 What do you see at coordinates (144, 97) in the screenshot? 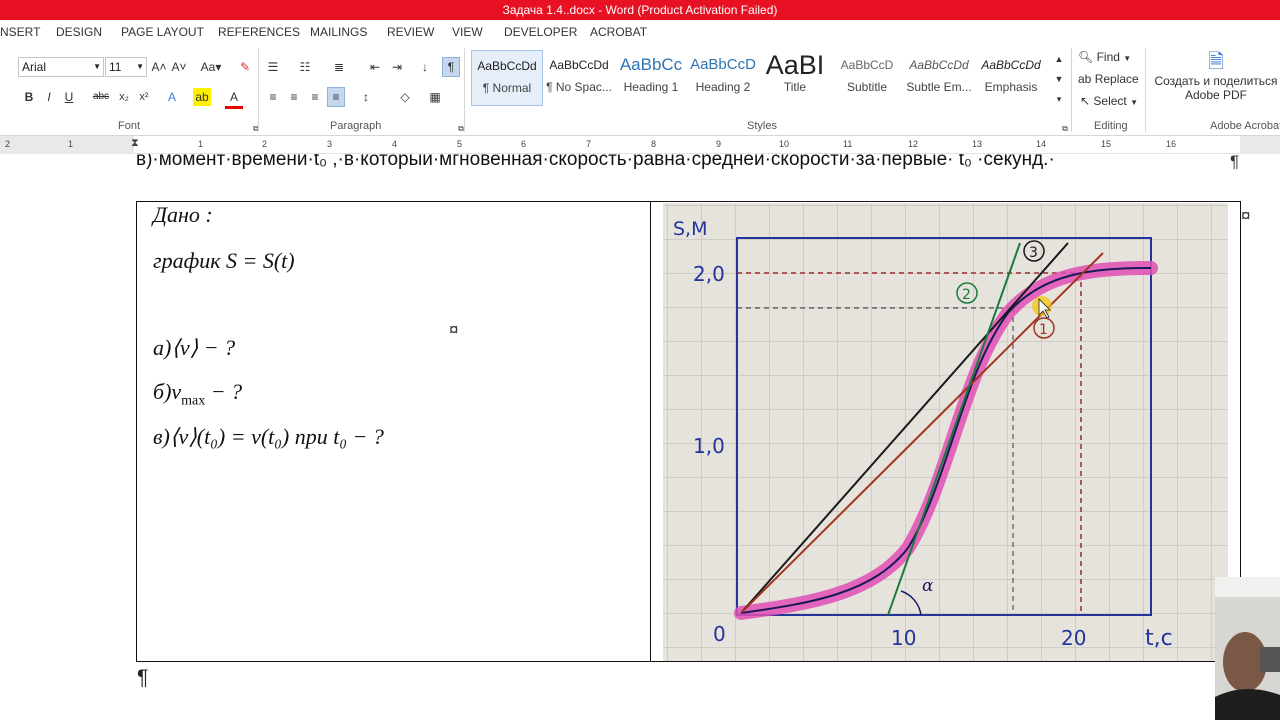
I see `superscript-icon: x²` at bounding box center [144, 97].